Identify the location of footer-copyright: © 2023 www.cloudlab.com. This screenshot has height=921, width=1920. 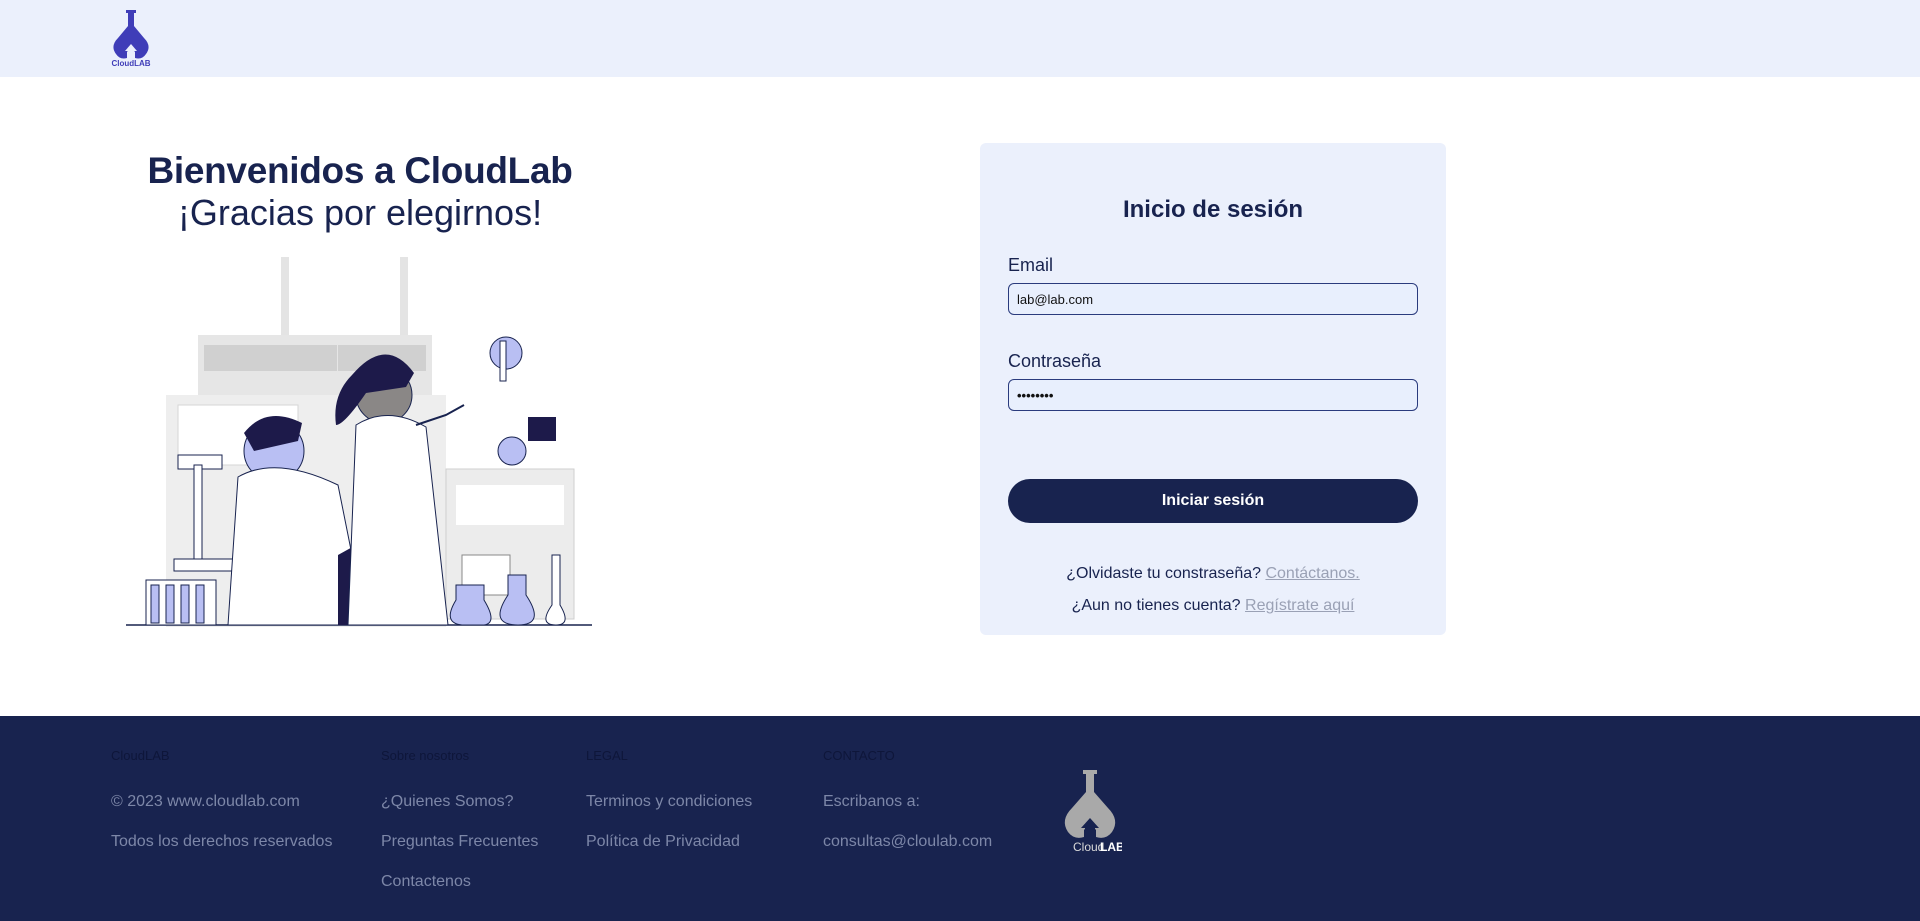
(205, 801).